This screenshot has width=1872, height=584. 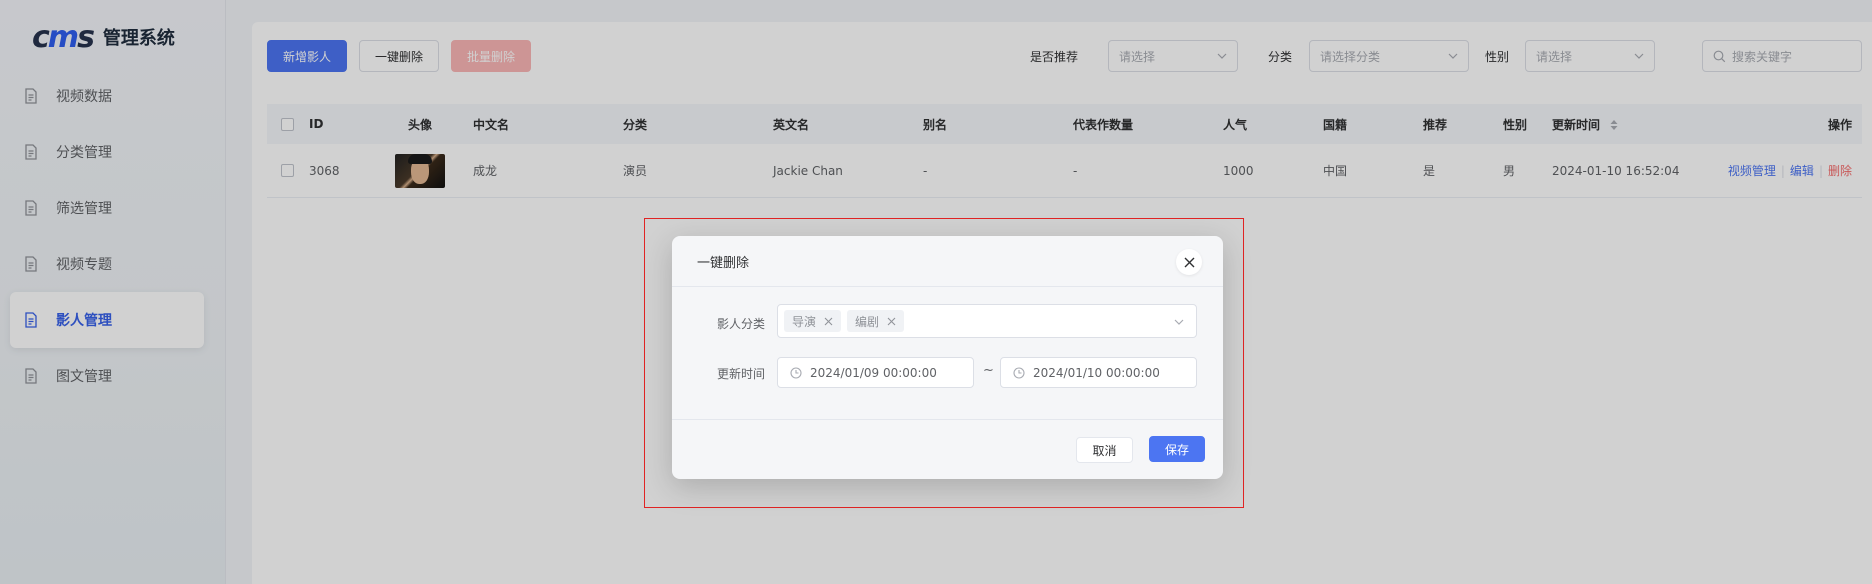 I want to click on cancel-button: 取消, so click(x=1104, y=450).